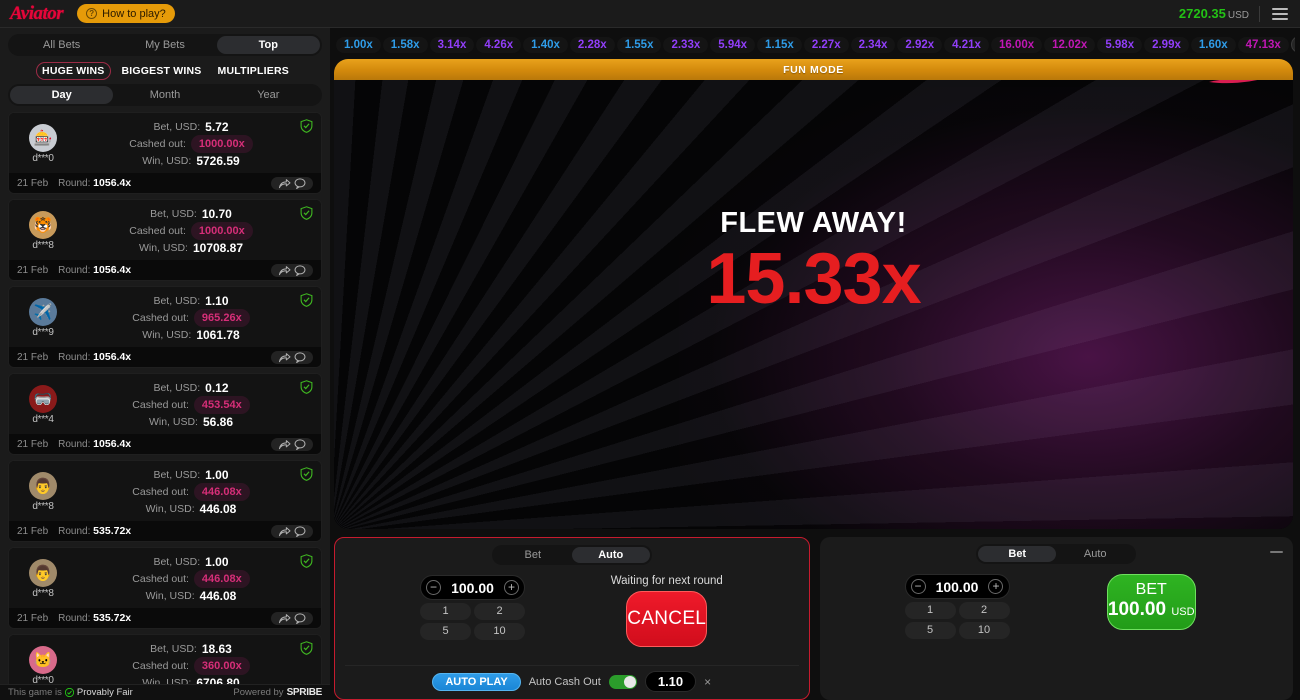 This screenshot has width=1300, height=700. I want to click on panel-right-quick-2: 2, so click(984, 610).